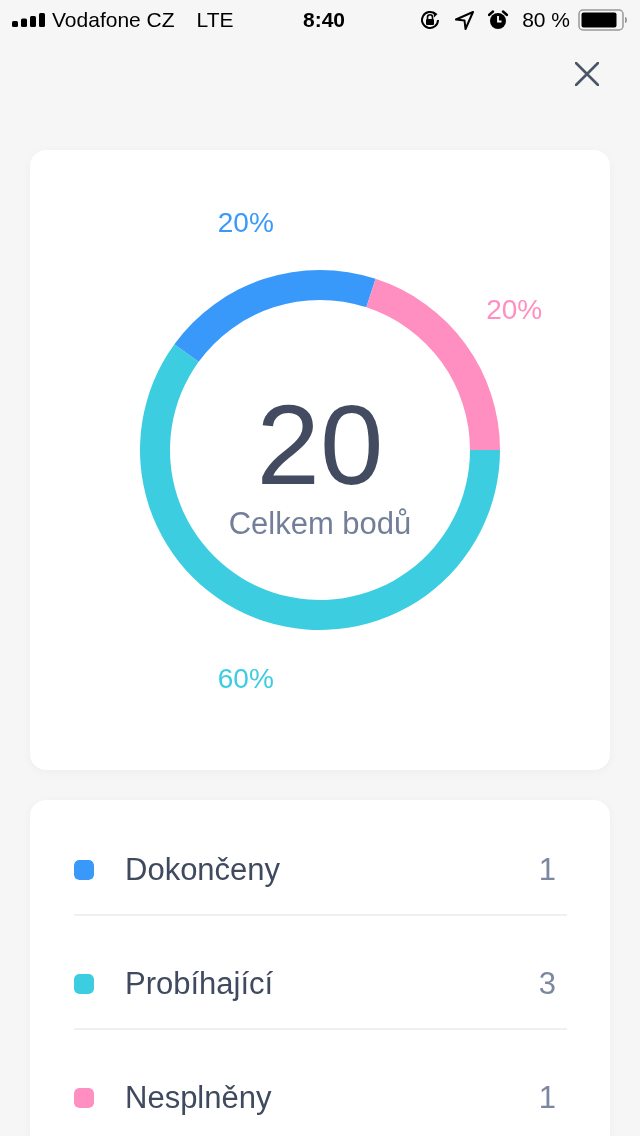 The height and width of the screenshot is (1136, 640). Describe the element at coordinates (200, 984) in the screenshot. I see `legend-label: Probíhající` at that location.